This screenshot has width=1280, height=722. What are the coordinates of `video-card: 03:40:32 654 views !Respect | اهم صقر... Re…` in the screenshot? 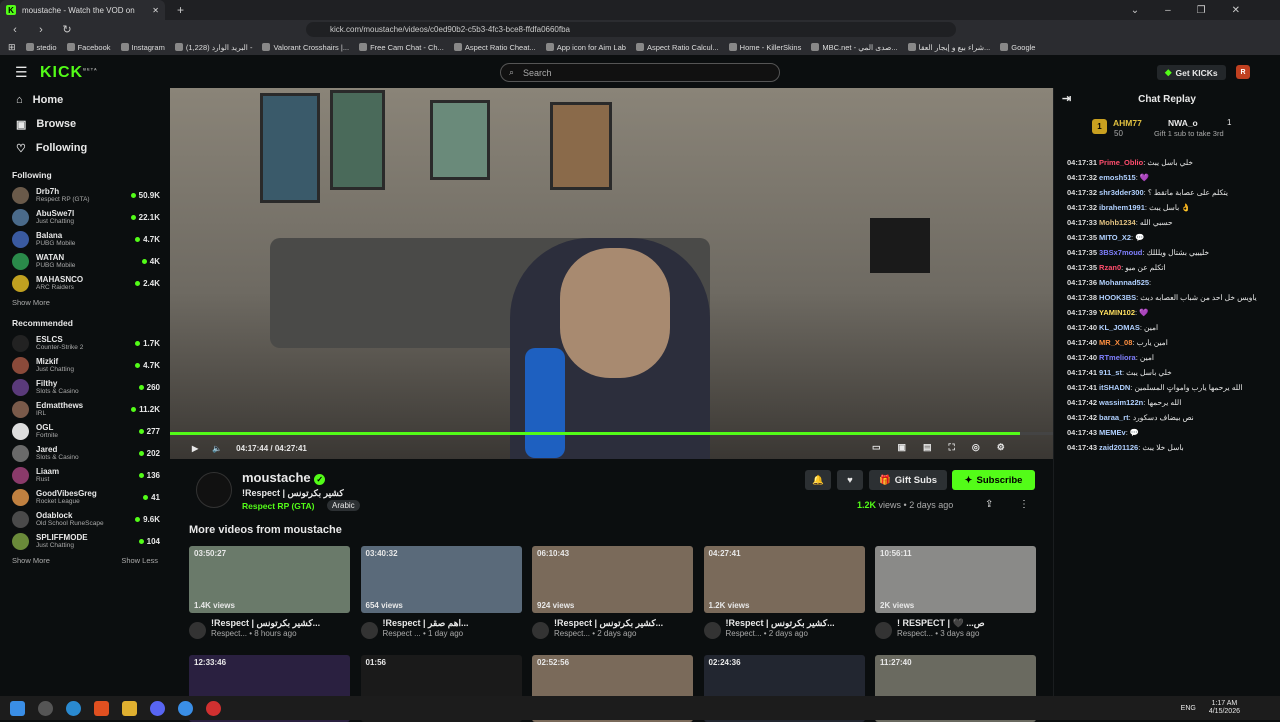 It's located at (441, 592).